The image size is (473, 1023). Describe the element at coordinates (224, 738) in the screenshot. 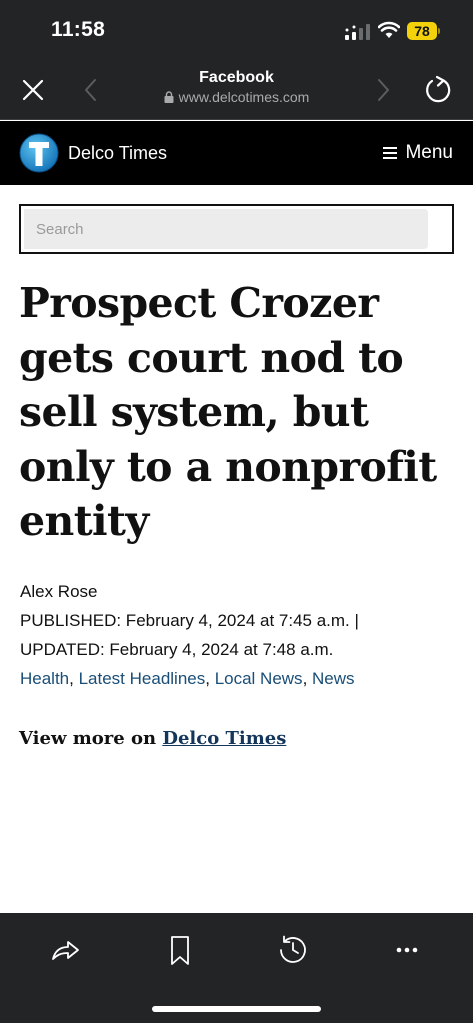

I see `view-more-link: Delco Times` at that location.